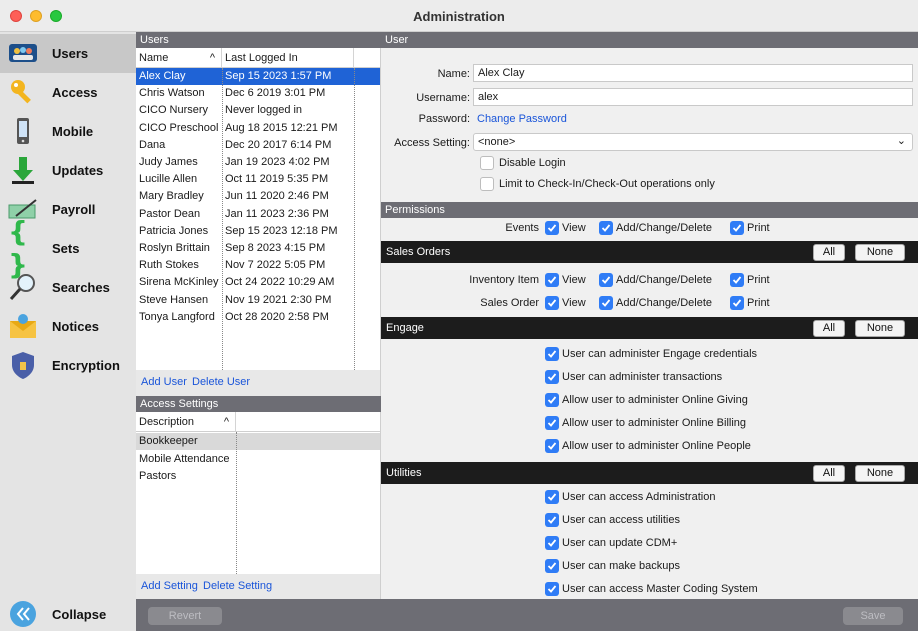 This screenshot has height=631, width=918. I want to click on delete-setting-link: Delete Setting, so click(237, 586).